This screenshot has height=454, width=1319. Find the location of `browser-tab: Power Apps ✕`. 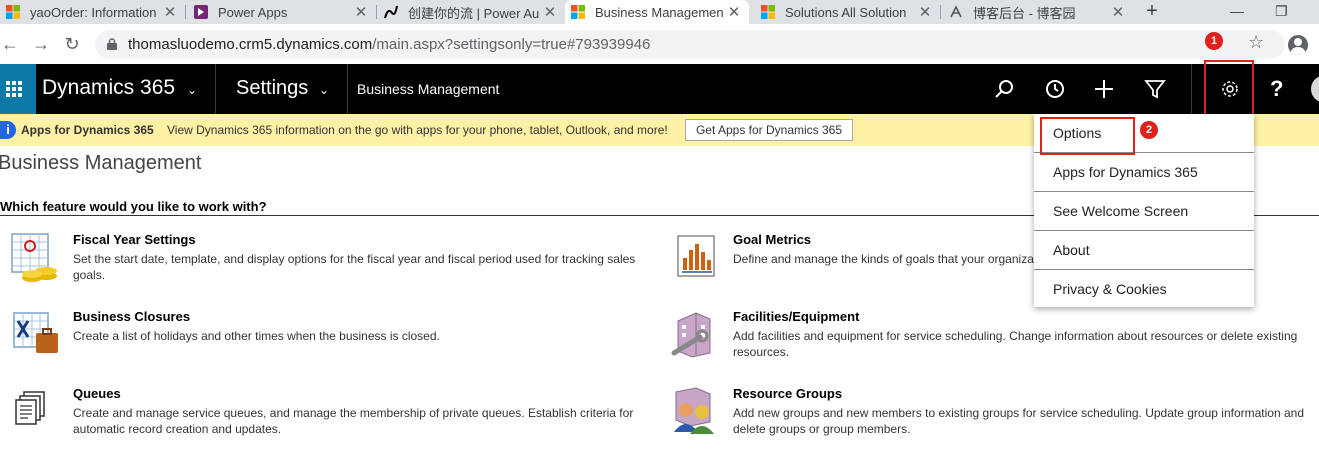

browser-tab: Power Apps ✕ is located at coordinates (282, 12).